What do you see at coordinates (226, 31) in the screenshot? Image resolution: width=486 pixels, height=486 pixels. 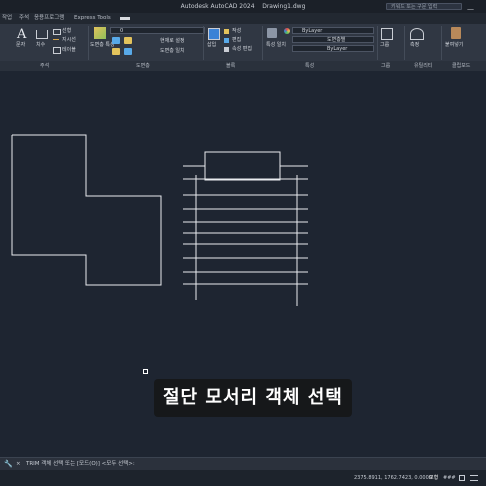 I see `create-block-icon` at bounding box center [226, 31].